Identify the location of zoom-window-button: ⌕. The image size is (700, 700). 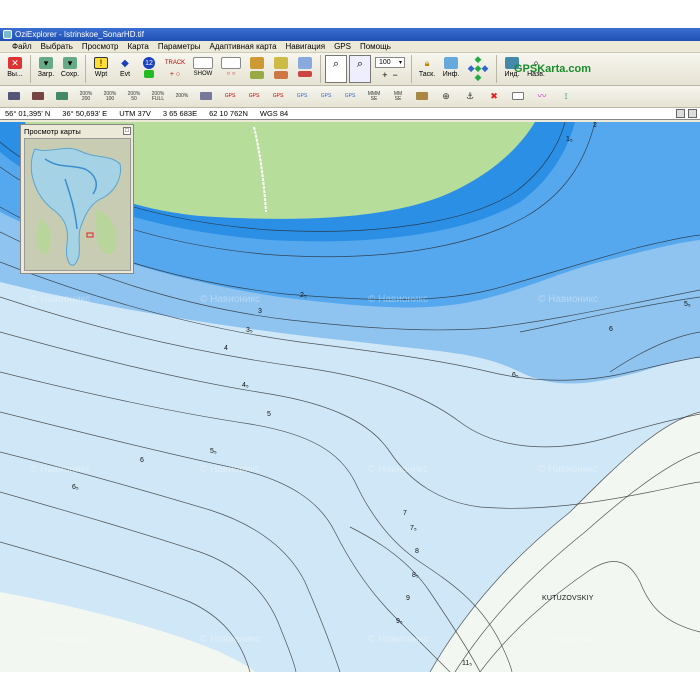
(360, 69).